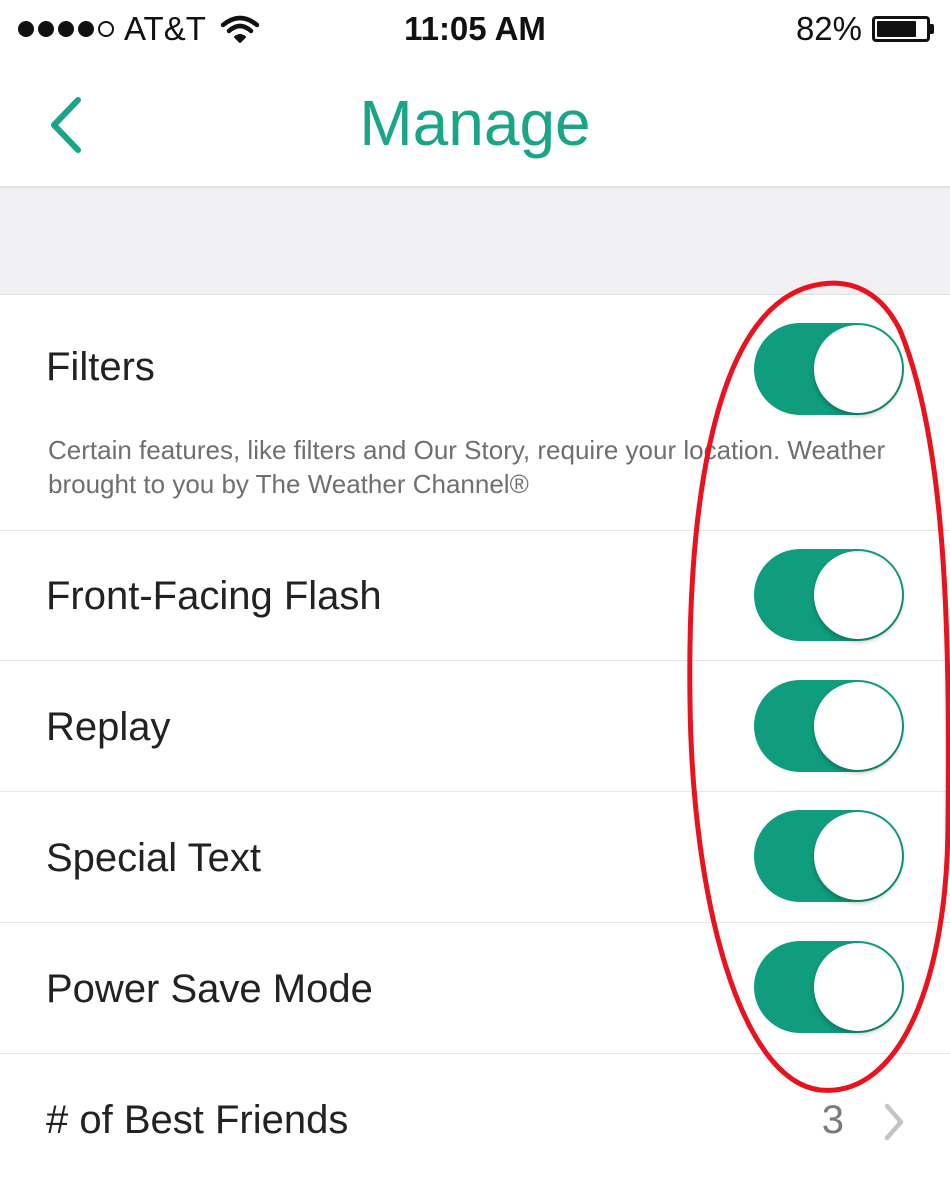  Describe the element at coordinates (932, 29) in the screenshot. I see `battery-nub` at that location.